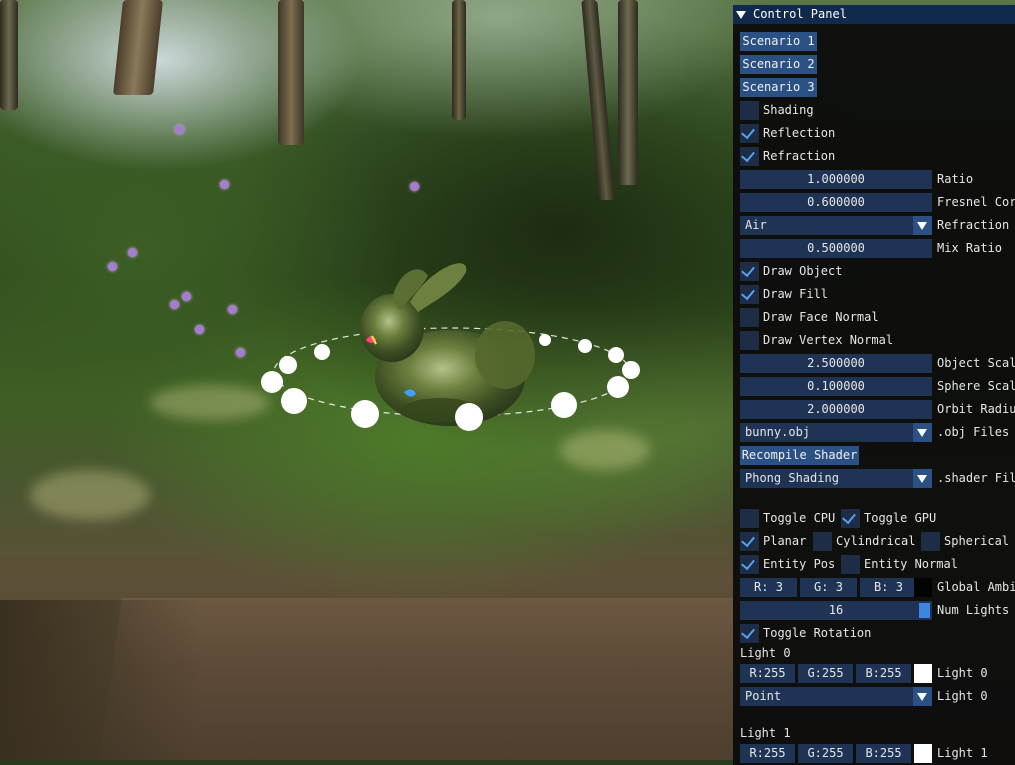 The height and width of the screenshot is (765, 1015). I want to click on reflection-label: Reflection, so click(799, 133).